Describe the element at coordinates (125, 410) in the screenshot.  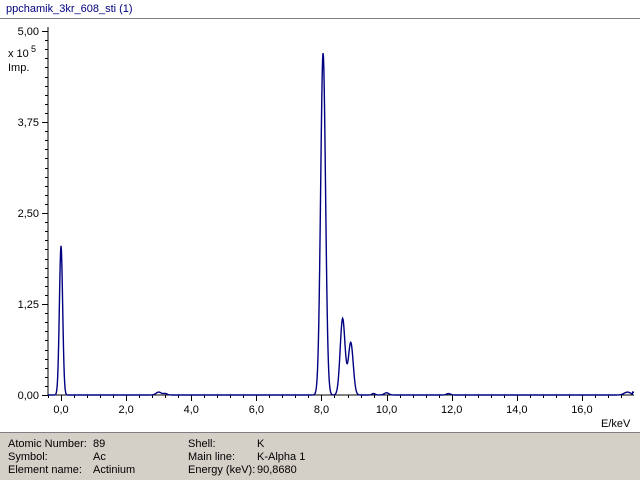
I see `x-tick-label: 2,0` at that location.